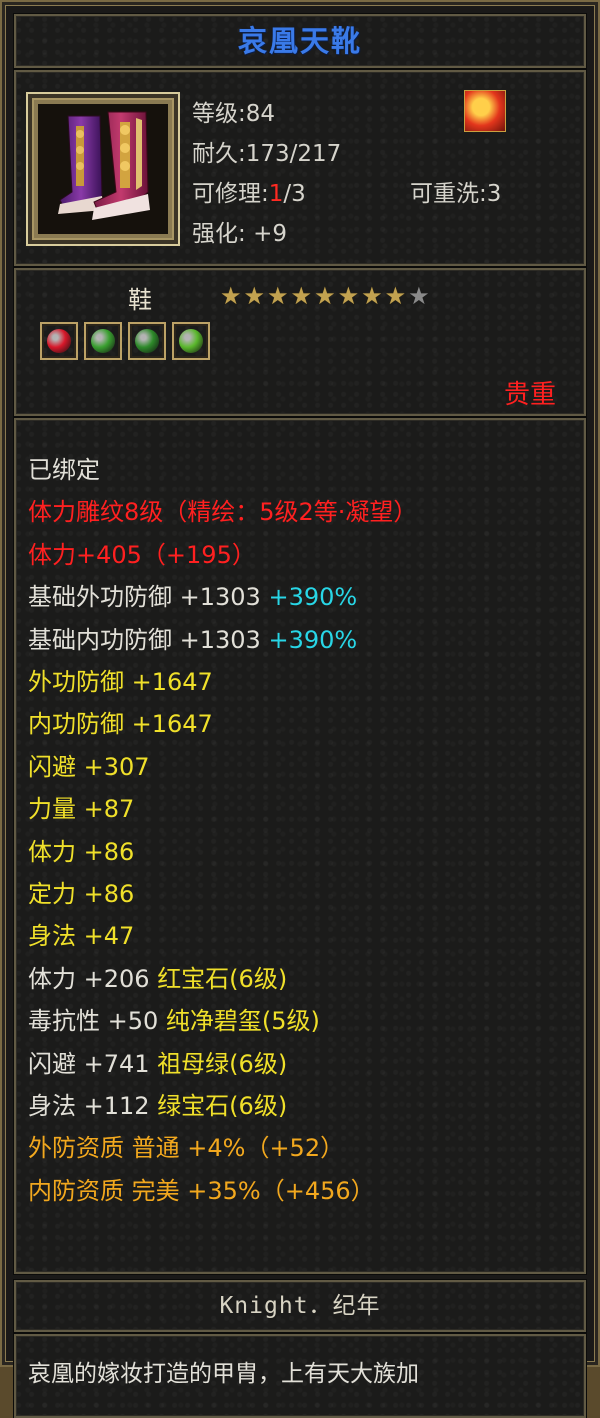 The height and width of the screenshot is (1418, 600). I want to click on stat-line: 体力 +206 红宝石(6级), so click(157, 976).